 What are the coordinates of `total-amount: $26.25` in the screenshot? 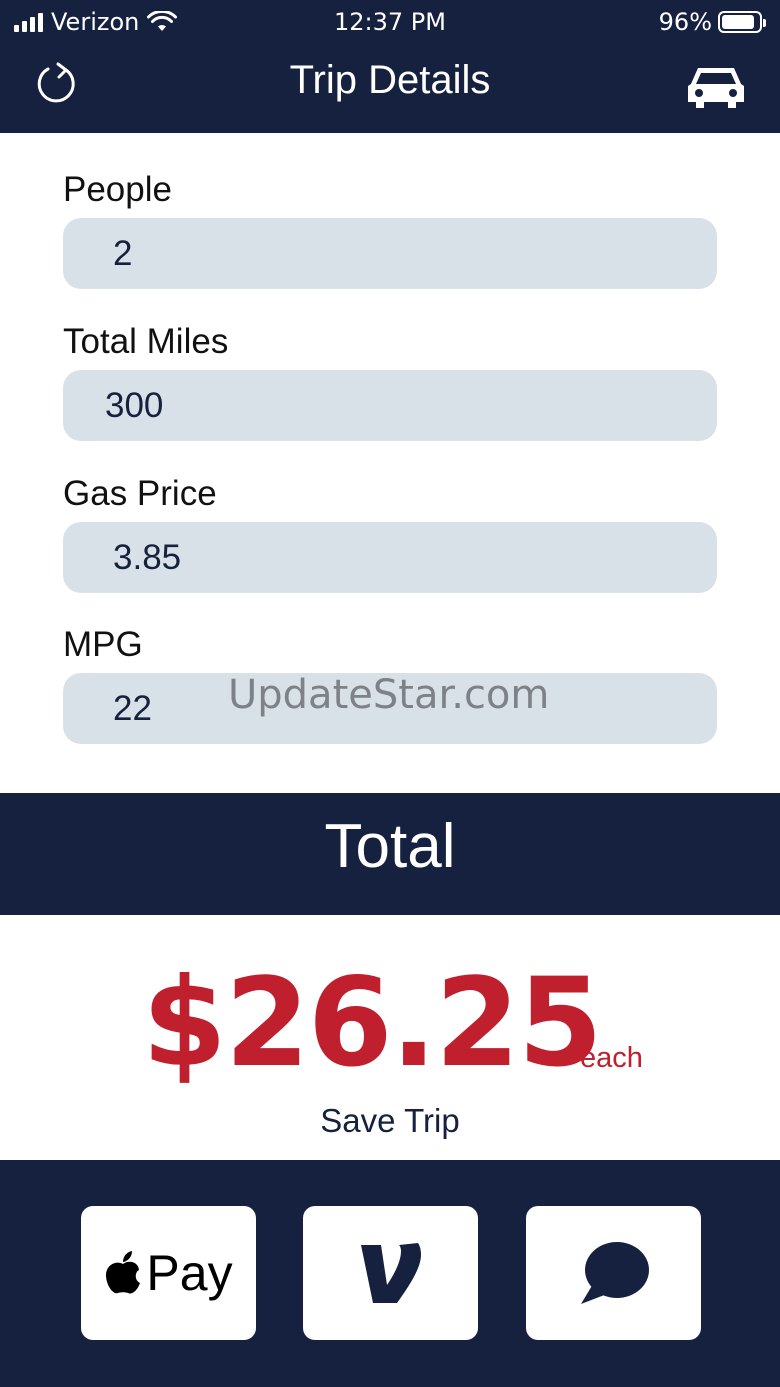 It's located at (372, 1023).